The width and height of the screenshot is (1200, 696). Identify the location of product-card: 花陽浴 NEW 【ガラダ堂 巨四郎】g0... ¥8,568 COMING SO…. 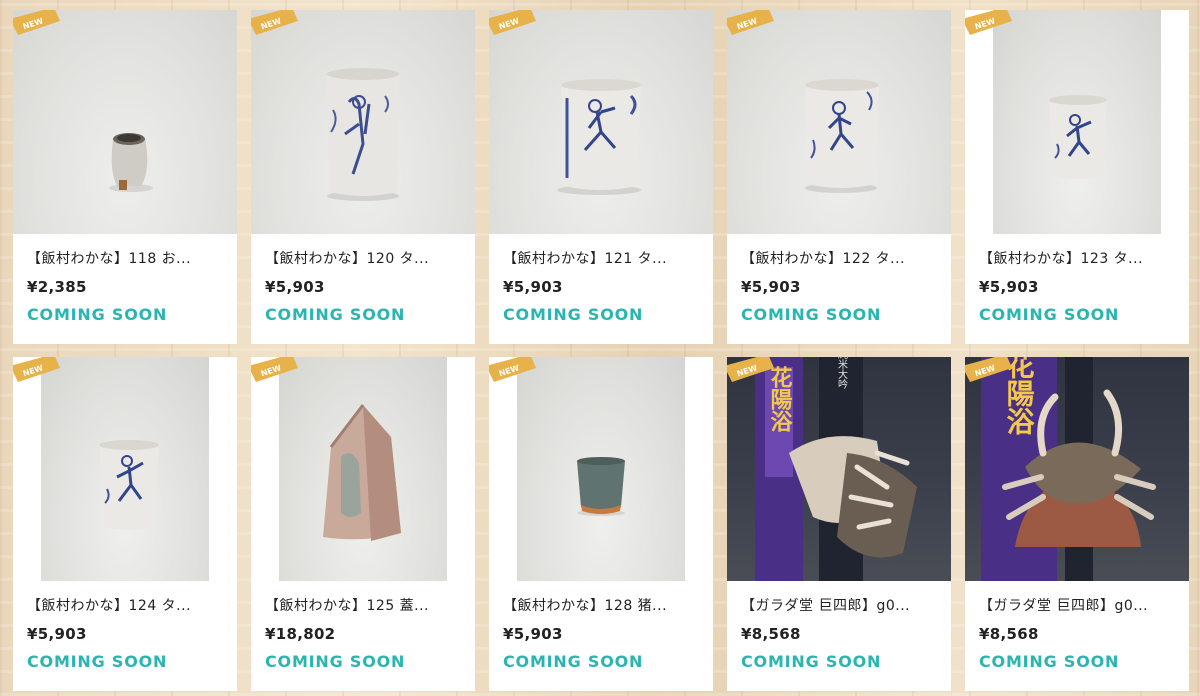
(1077, 524).